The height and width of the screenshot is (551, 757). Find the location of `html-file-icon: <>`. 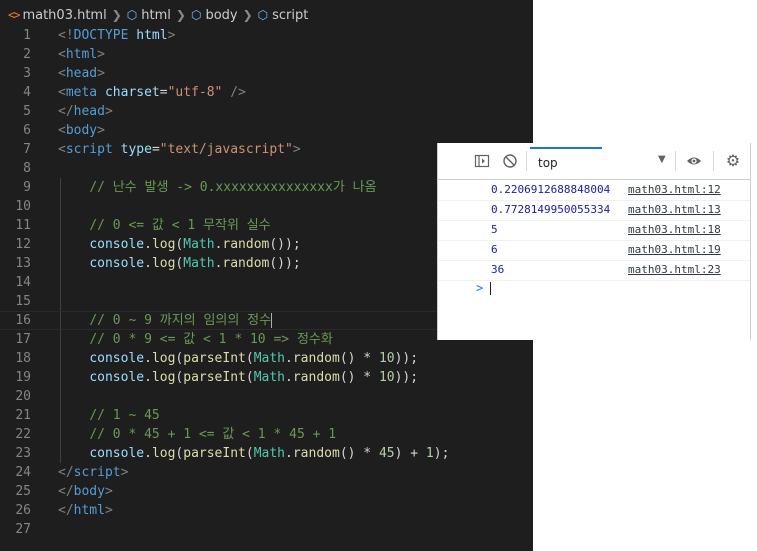

html-file-icon: <> is located at coordinates (14, 15).